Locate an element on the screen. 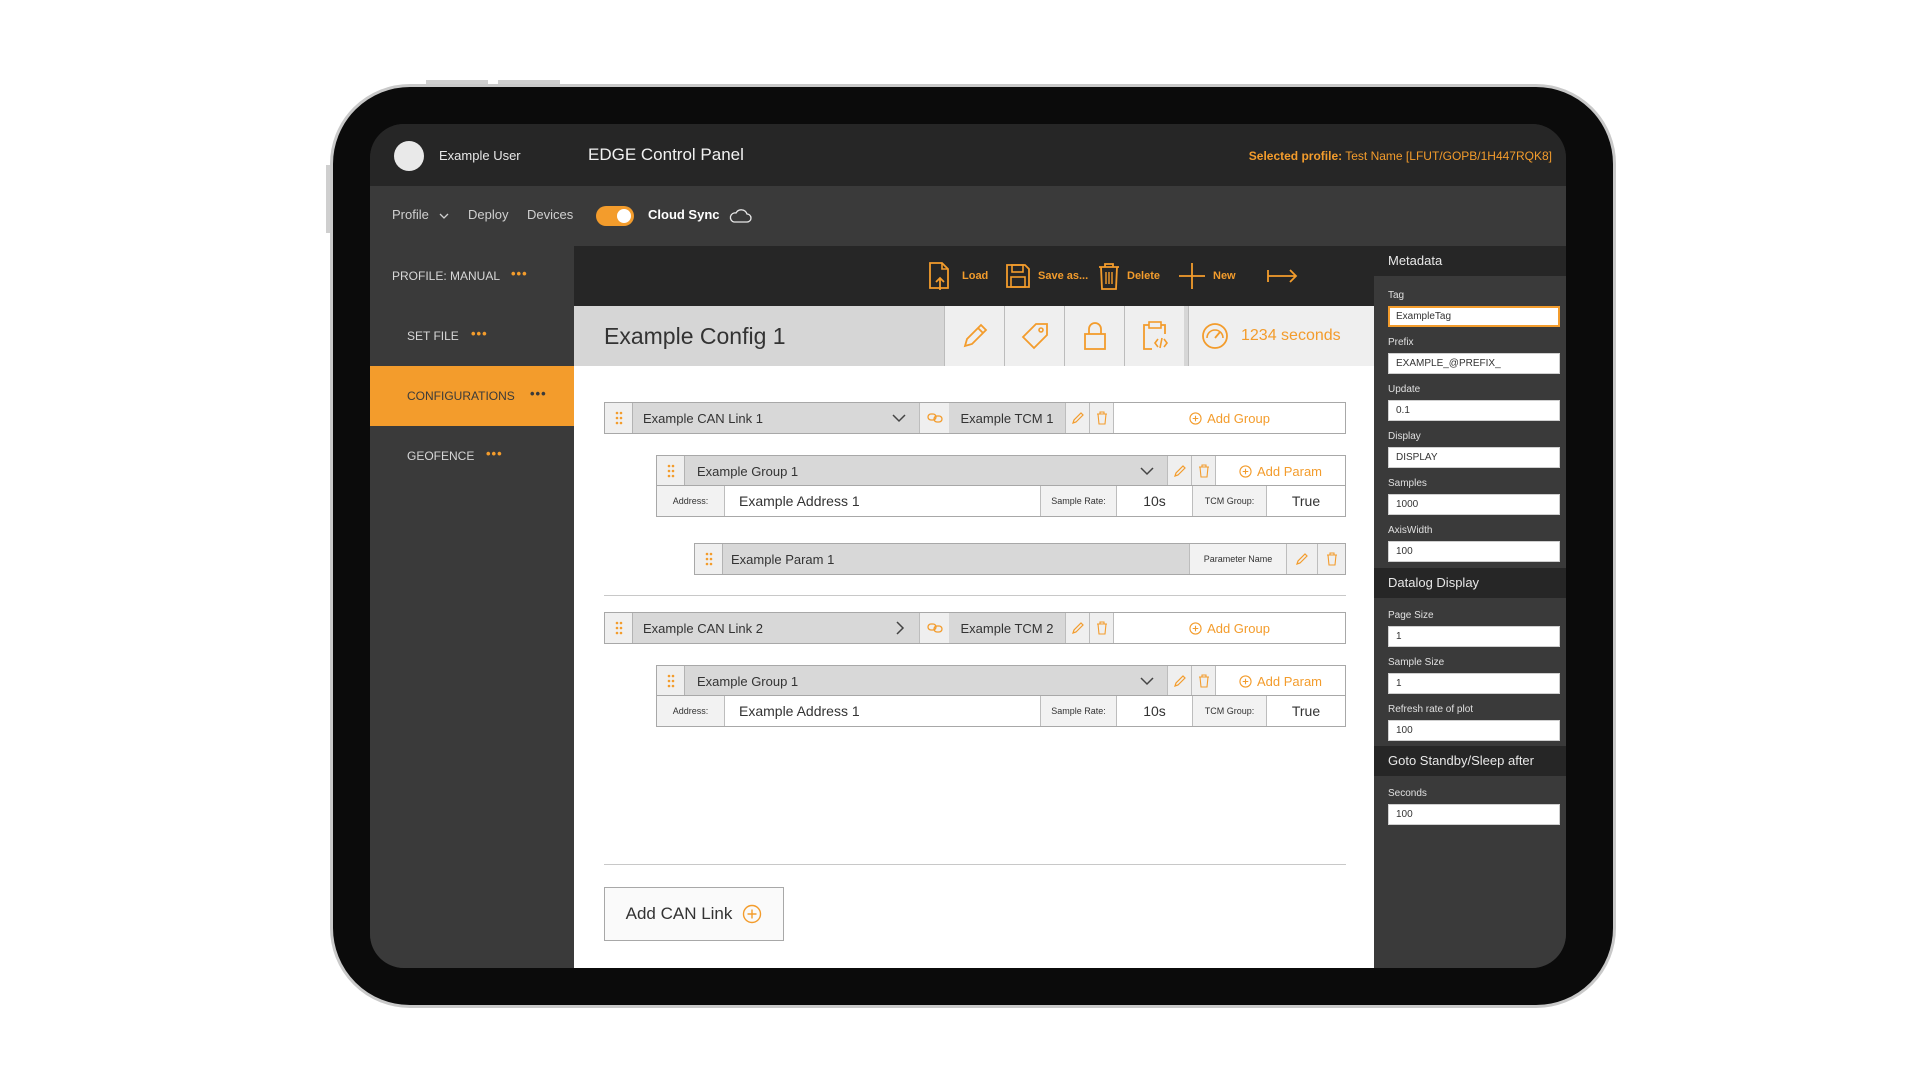 The height and width of the screenshot is (1080, 1920). nav-devices: Devices is located at coordinates (550, 214).